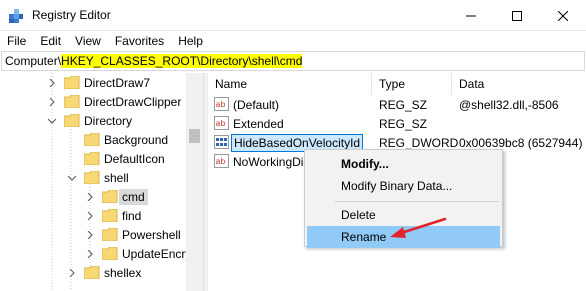  Describe the element at coordinates (293, 15) in the screenshot. I see `title-bar: Registry Editor` at that location.